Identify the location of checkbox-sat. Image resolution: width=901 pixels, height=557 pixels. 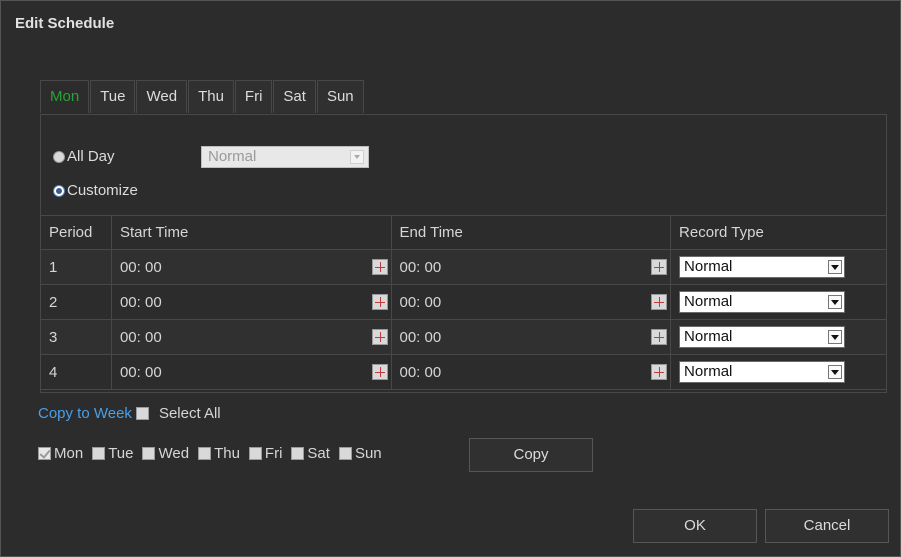
(298, 453).